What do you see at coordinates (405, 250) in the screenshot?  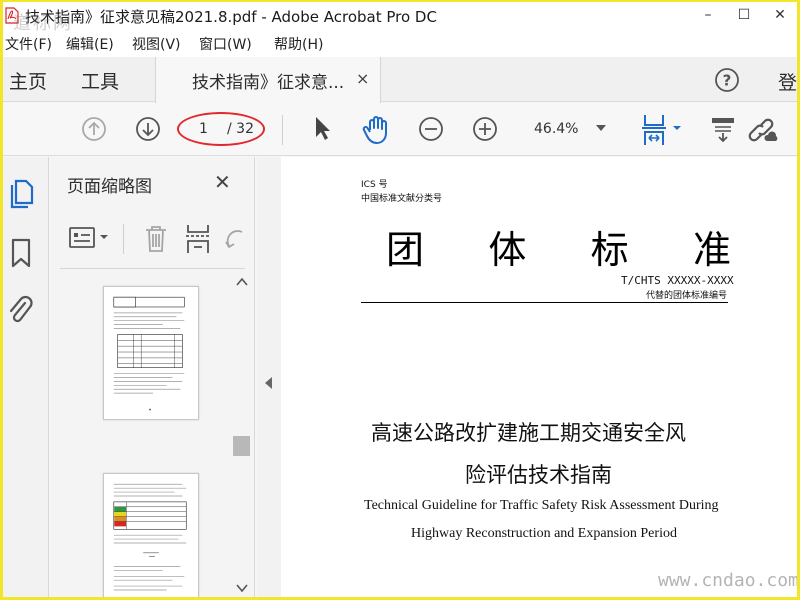 I see `heading-char: 团` at bounding box center [405, 250].